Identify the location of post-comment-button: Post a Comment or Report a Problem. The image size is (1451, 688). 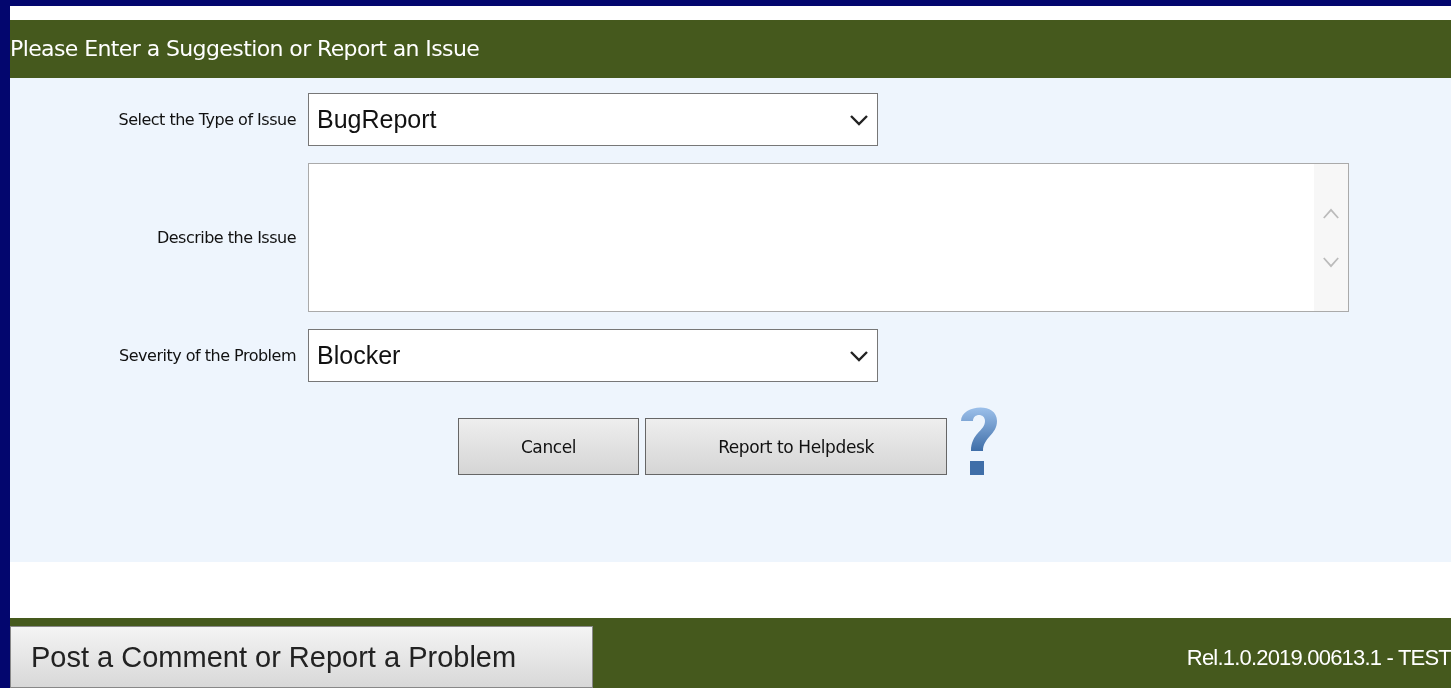
(301, 657).